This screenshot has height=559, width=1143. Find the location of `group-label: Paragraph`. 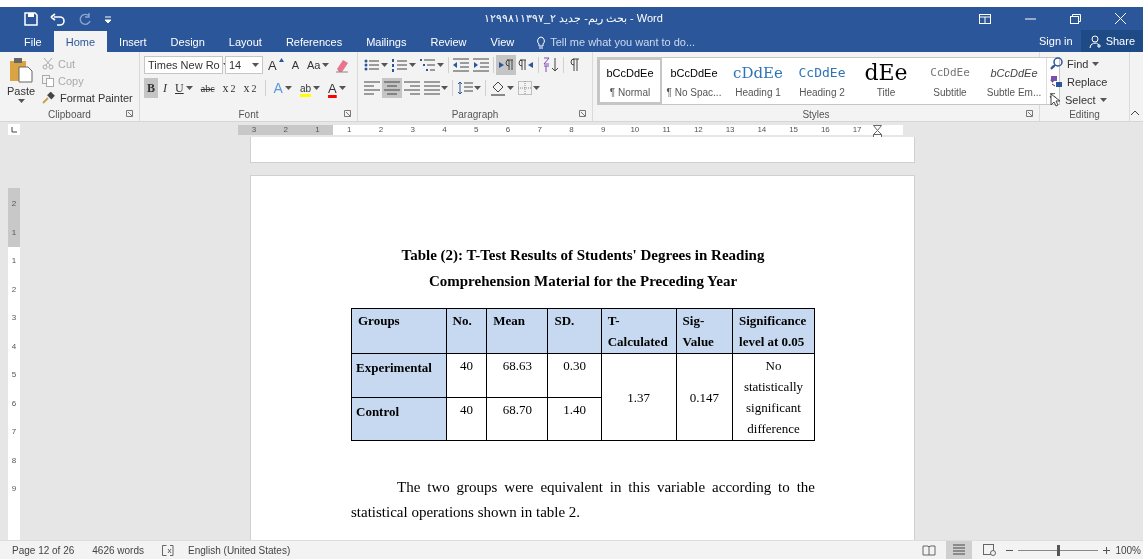

group-label: Paragraph is located at coordinates (475, 114).